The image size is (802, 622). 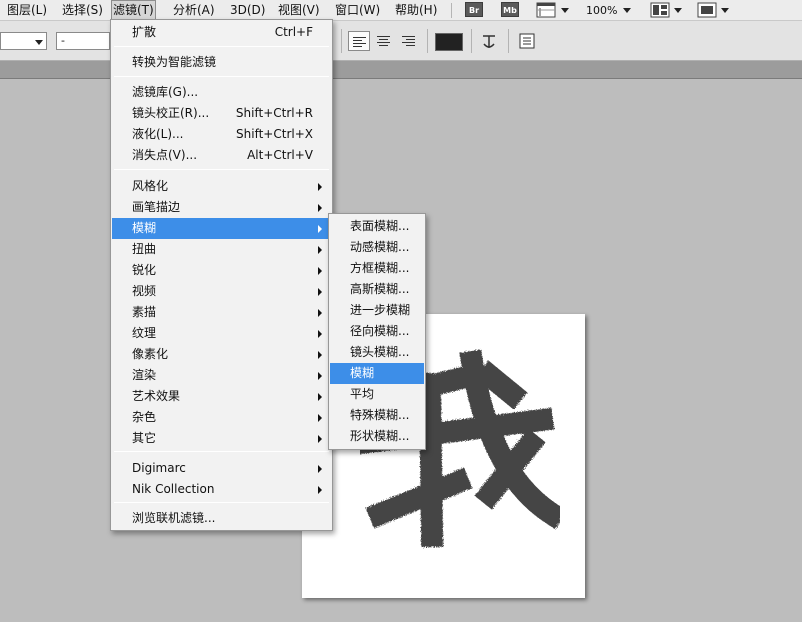 I want to click on menu-item-label: 进一步模糊, so click(x=380, y=310).